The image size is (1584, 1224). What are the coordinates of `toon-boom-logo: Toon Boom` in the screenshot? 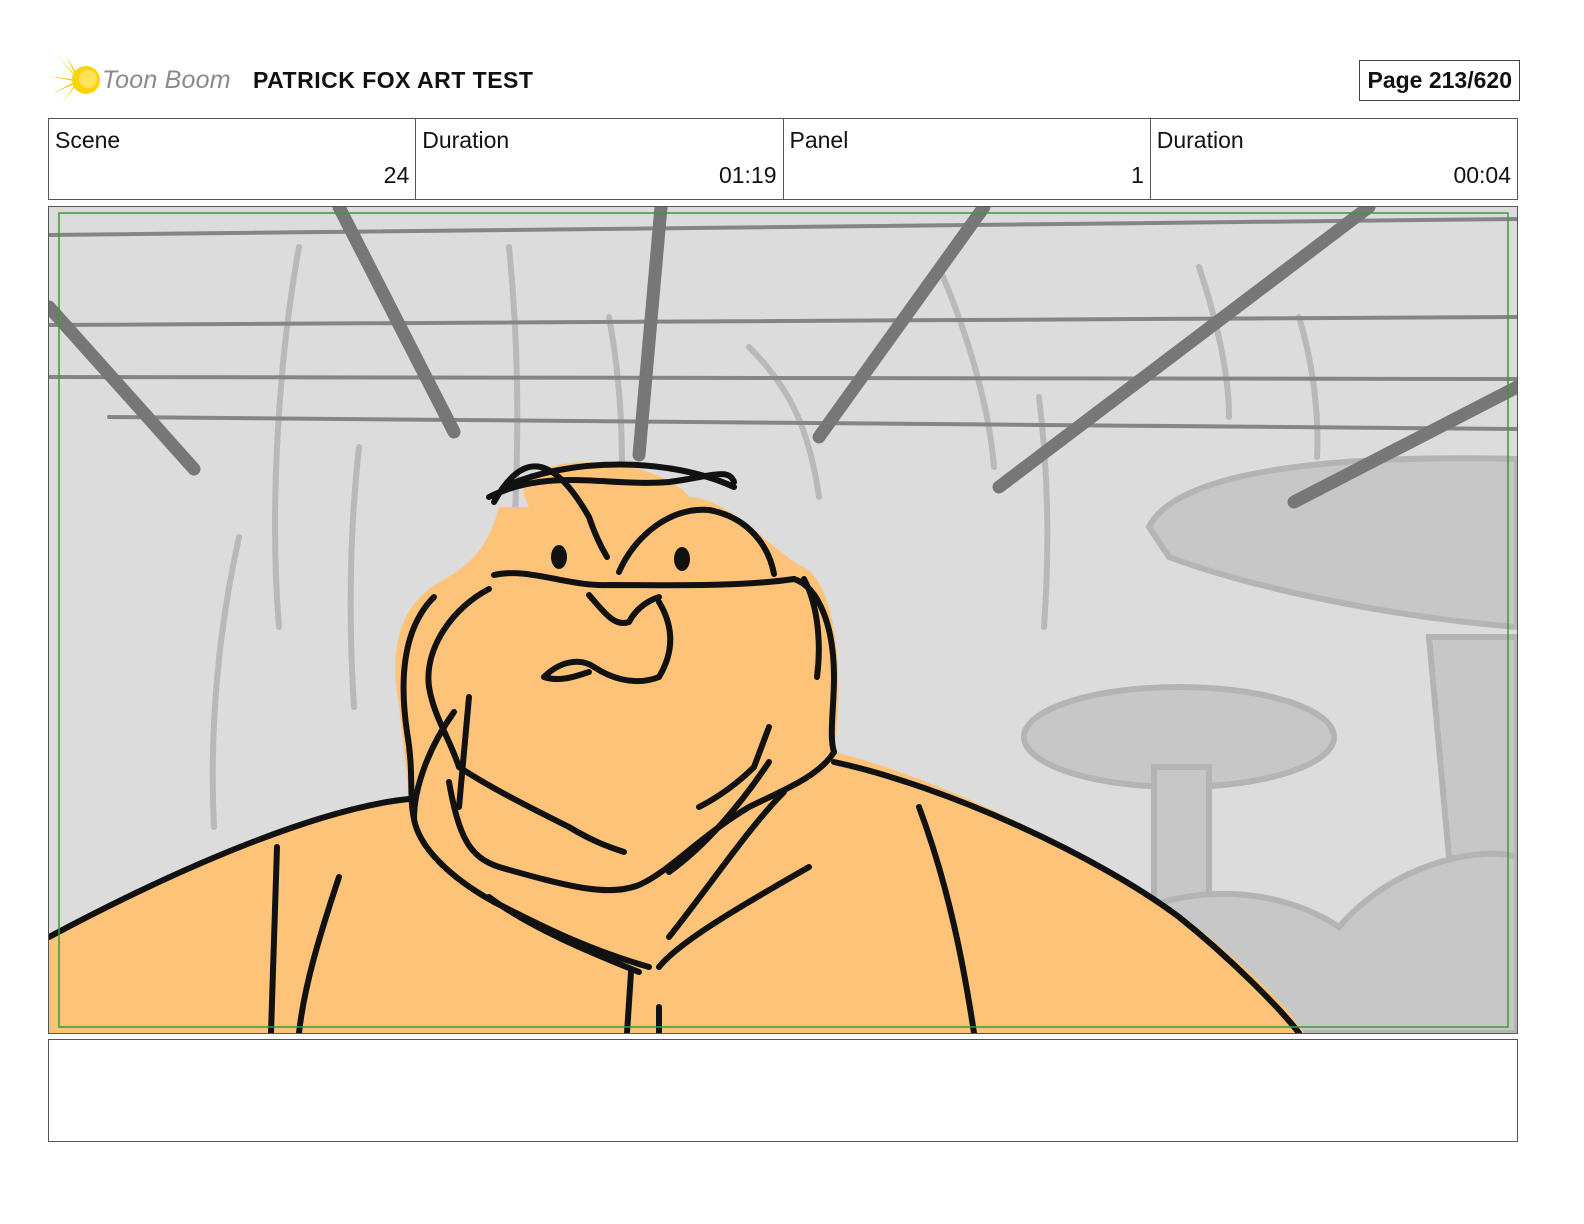 It's located at (143, 80).